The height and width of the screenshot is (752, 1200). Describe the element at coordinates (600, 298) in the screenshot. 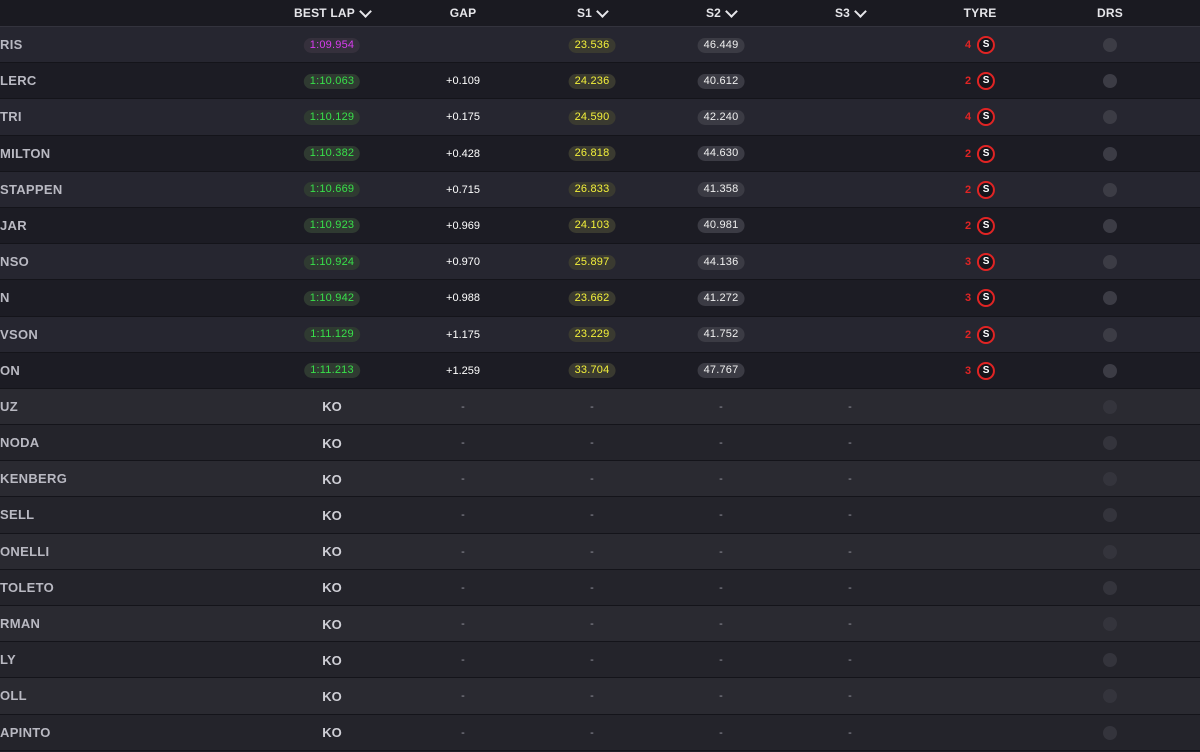

I see `table-row: N 1:10.942 +0.988 23.662 41.272 3 S` at that location.